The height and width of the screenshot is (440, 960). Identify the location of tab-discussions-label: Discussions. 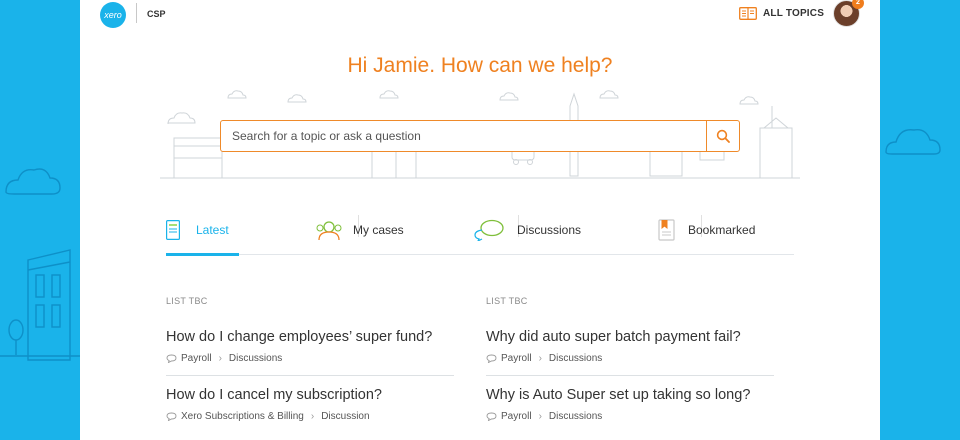
(549, 230).